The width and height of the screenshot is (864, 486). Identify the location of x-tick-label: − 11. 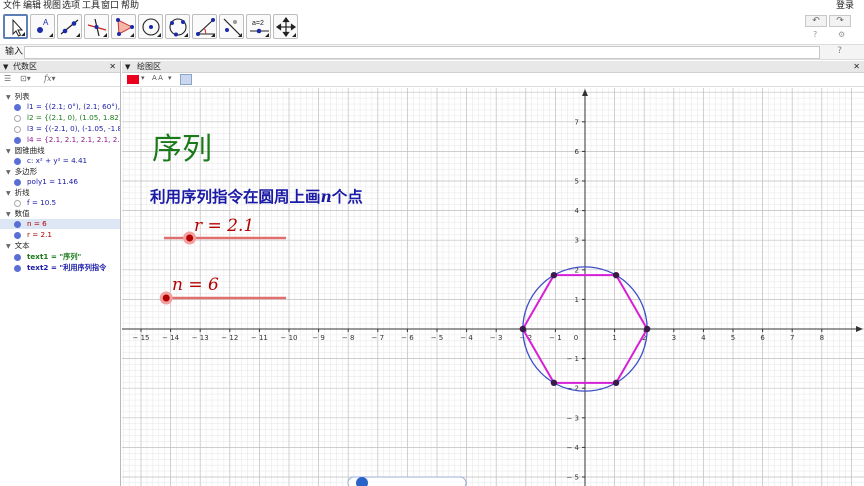
(259, 338).